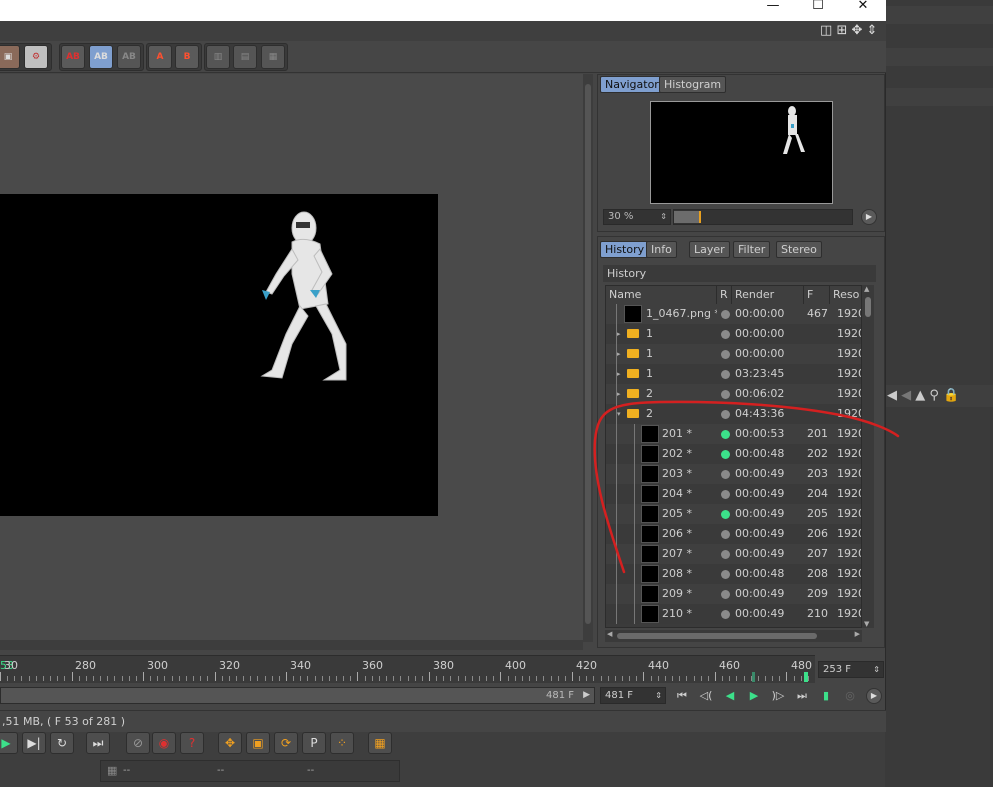 Image resolution: width=993 pixels, height=787 pixels. What do you see at coordinates (856, 30) in the screenshot?
I see `move-icon: ✥` at bounding box center [856, 30].